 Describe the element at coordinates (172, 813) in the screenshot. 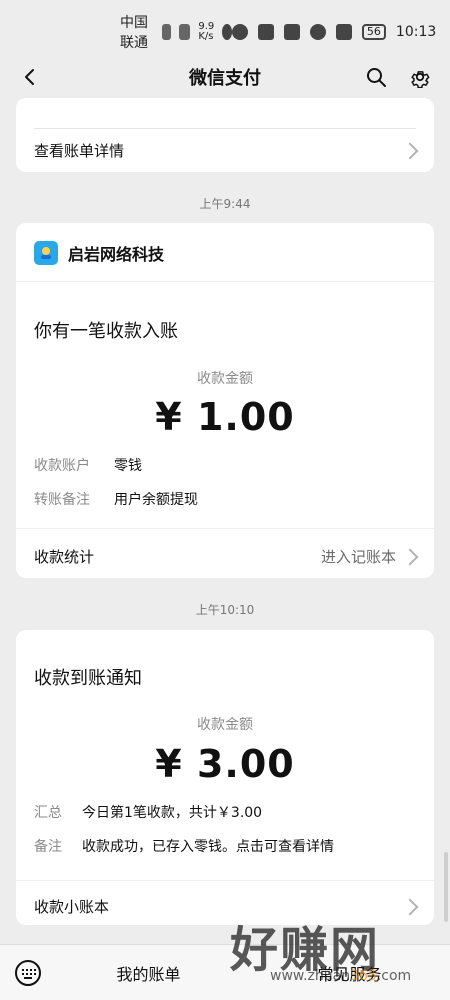

I see `detail-value: 今日第1笔收款，共计￥3.00` at that location.